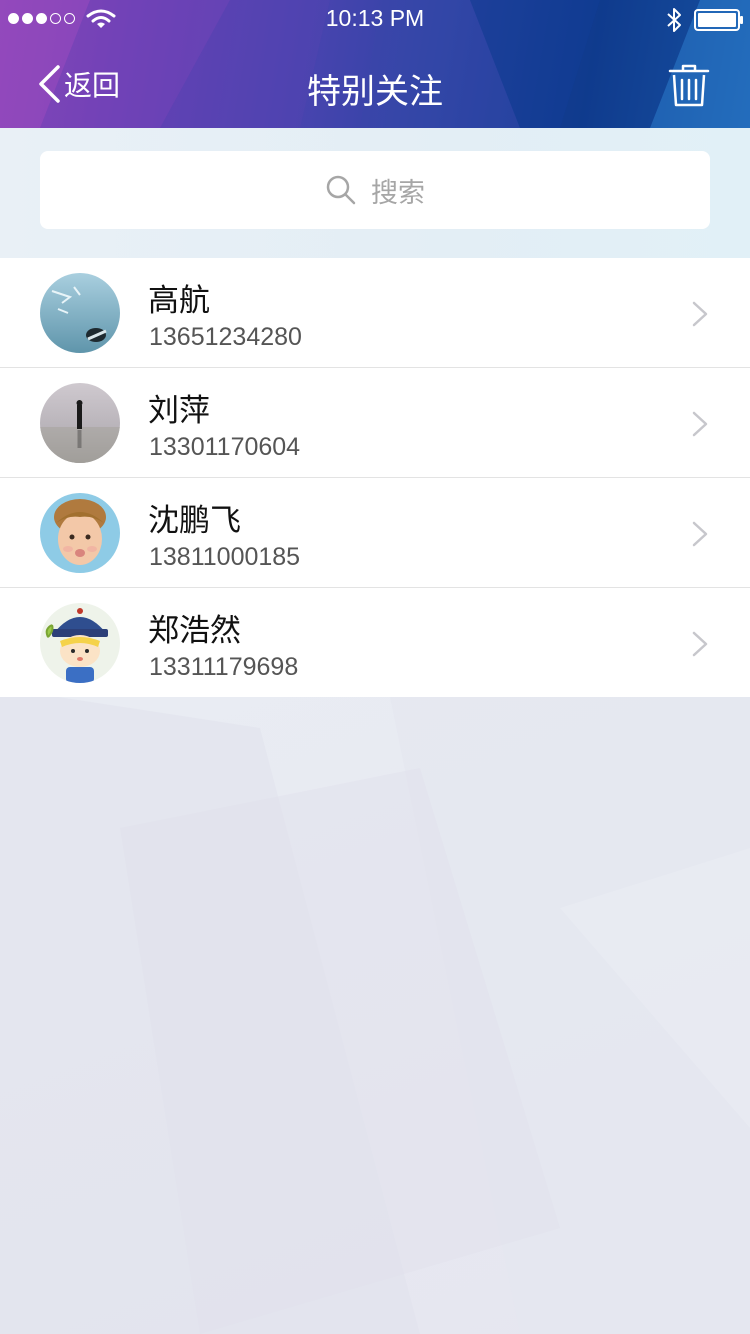 The width and height of the screenshot is (750, 1334). What do you see at coordinates (718, 20) in the screenshot?
I see `battery-icon` at bounding box center [718, 20].